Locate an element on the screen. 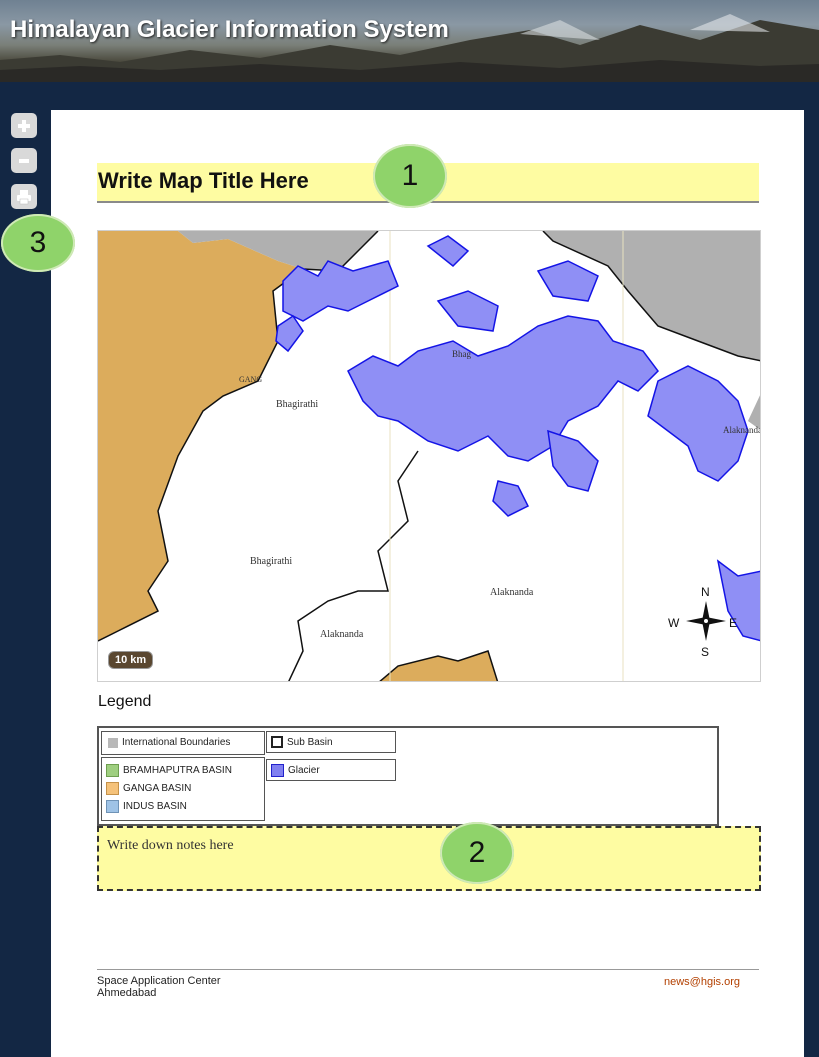  callout-1: 1 is located at coordinates (410, 176).